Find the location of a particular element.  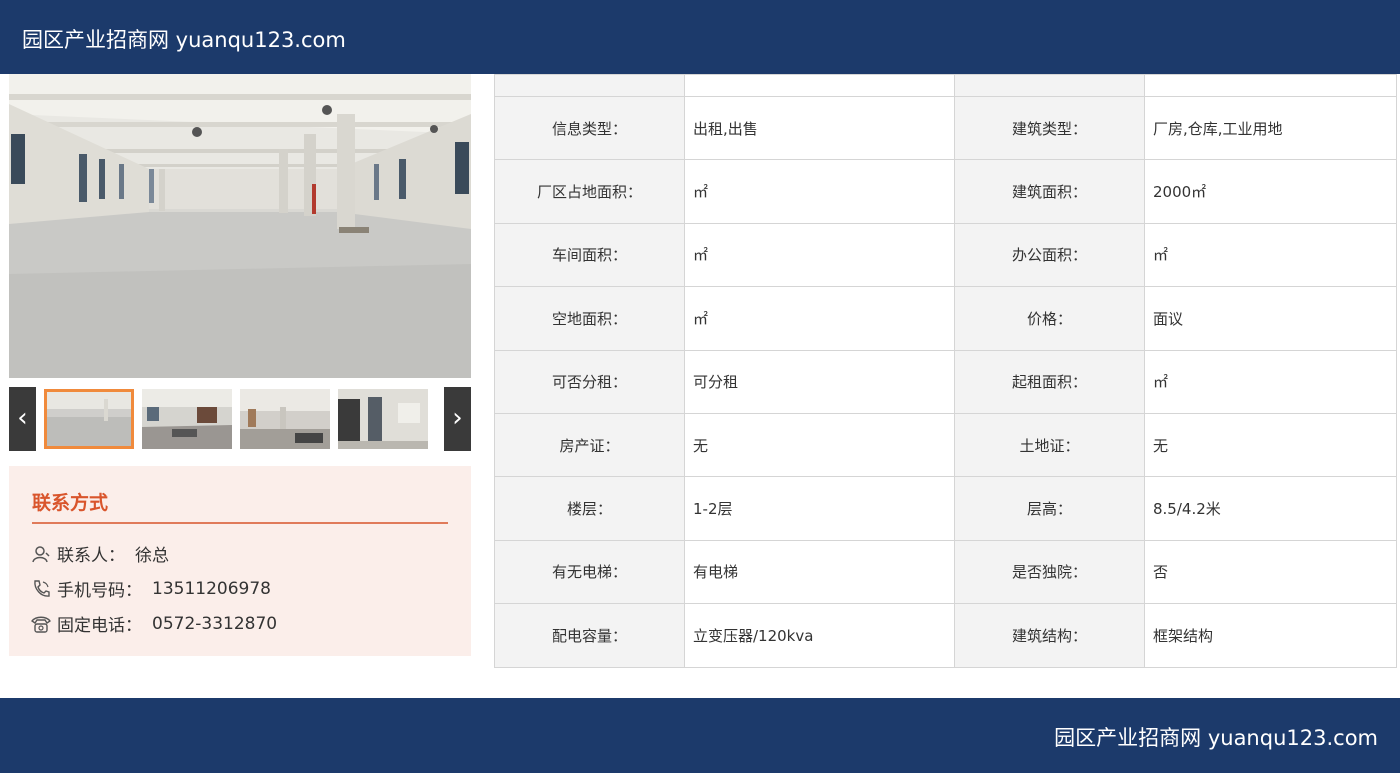

contact-phone-value: 0572-3312870 is located at coordinates (214, 624).